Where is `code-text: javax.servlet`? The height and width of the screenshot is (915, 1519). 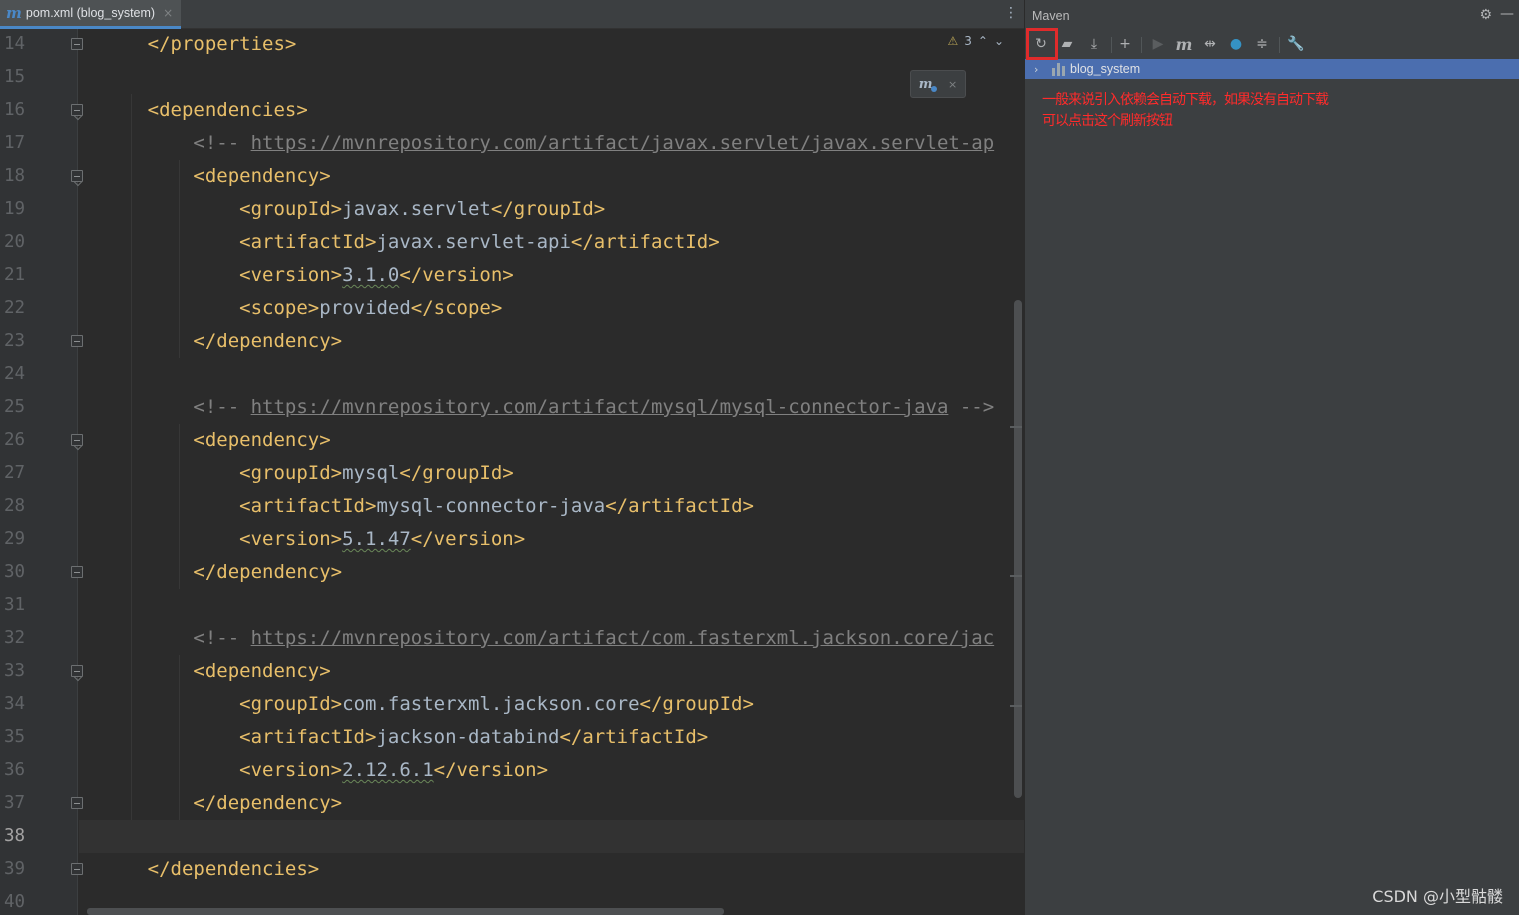
code-text: javax.servlet is located at coordinates (416, 209).